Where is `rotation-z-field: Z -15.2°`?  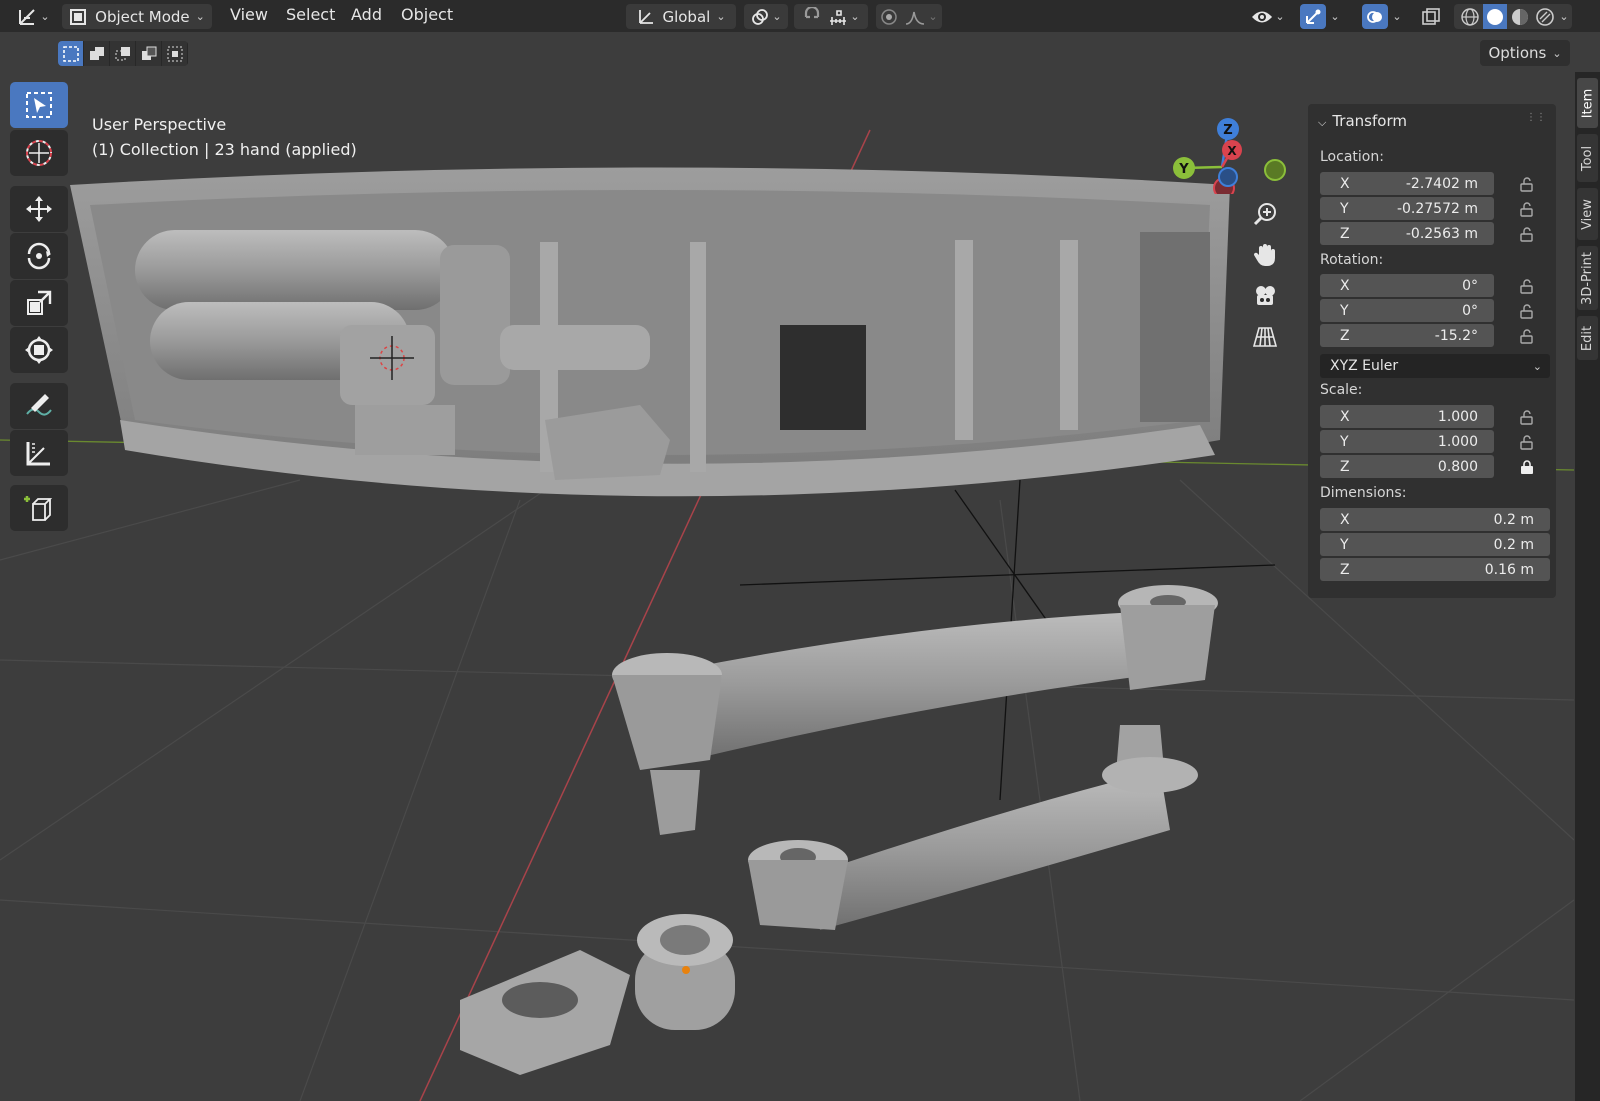 rotation-z-field: Z -15.2° is located at coordinates (1407, 335).